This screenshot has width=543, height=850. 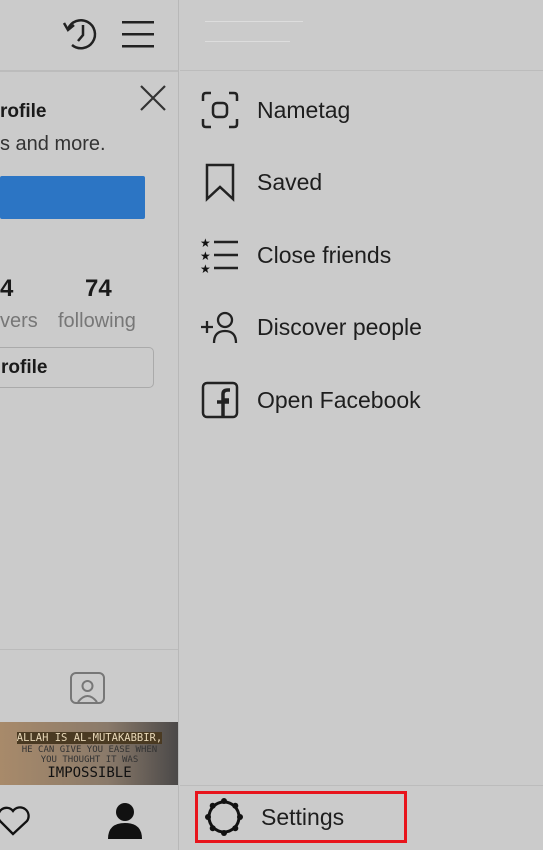 What do you see at coordinates (220, 400) in the screenshot?
I see `facebook-icon` at bounding box center [220, 400].